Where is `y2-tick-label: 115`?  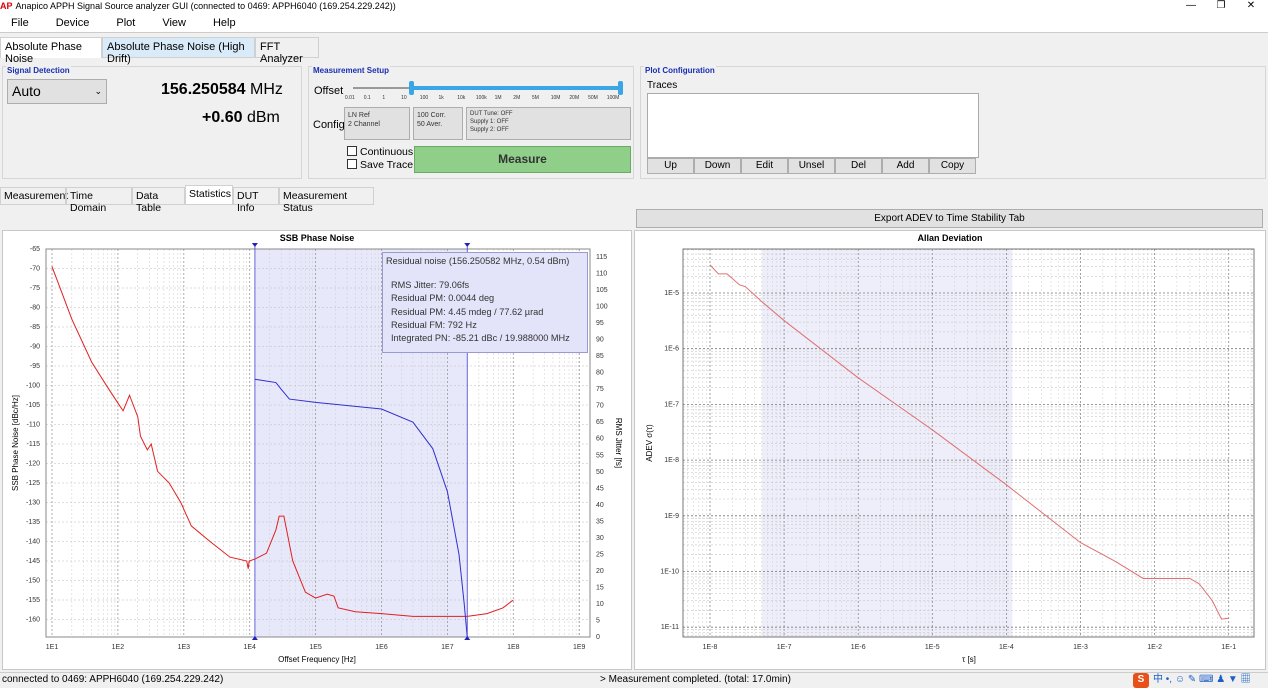
y2-tick-label: 115 is located at coordinates (601, 257).